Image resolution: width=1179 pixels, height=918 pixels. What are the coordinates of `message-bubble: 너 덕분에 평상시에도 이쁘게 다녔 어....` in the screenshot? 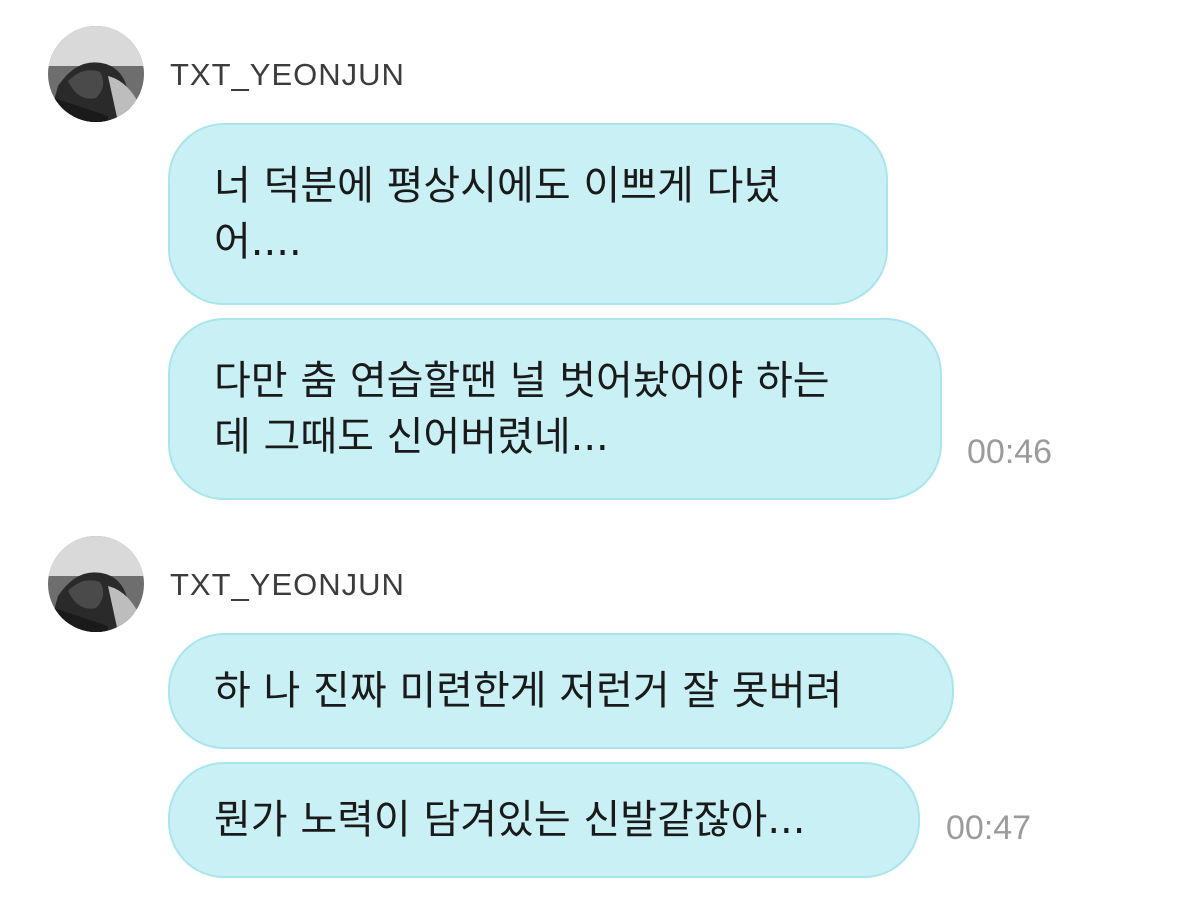 It's located at (528, 214).